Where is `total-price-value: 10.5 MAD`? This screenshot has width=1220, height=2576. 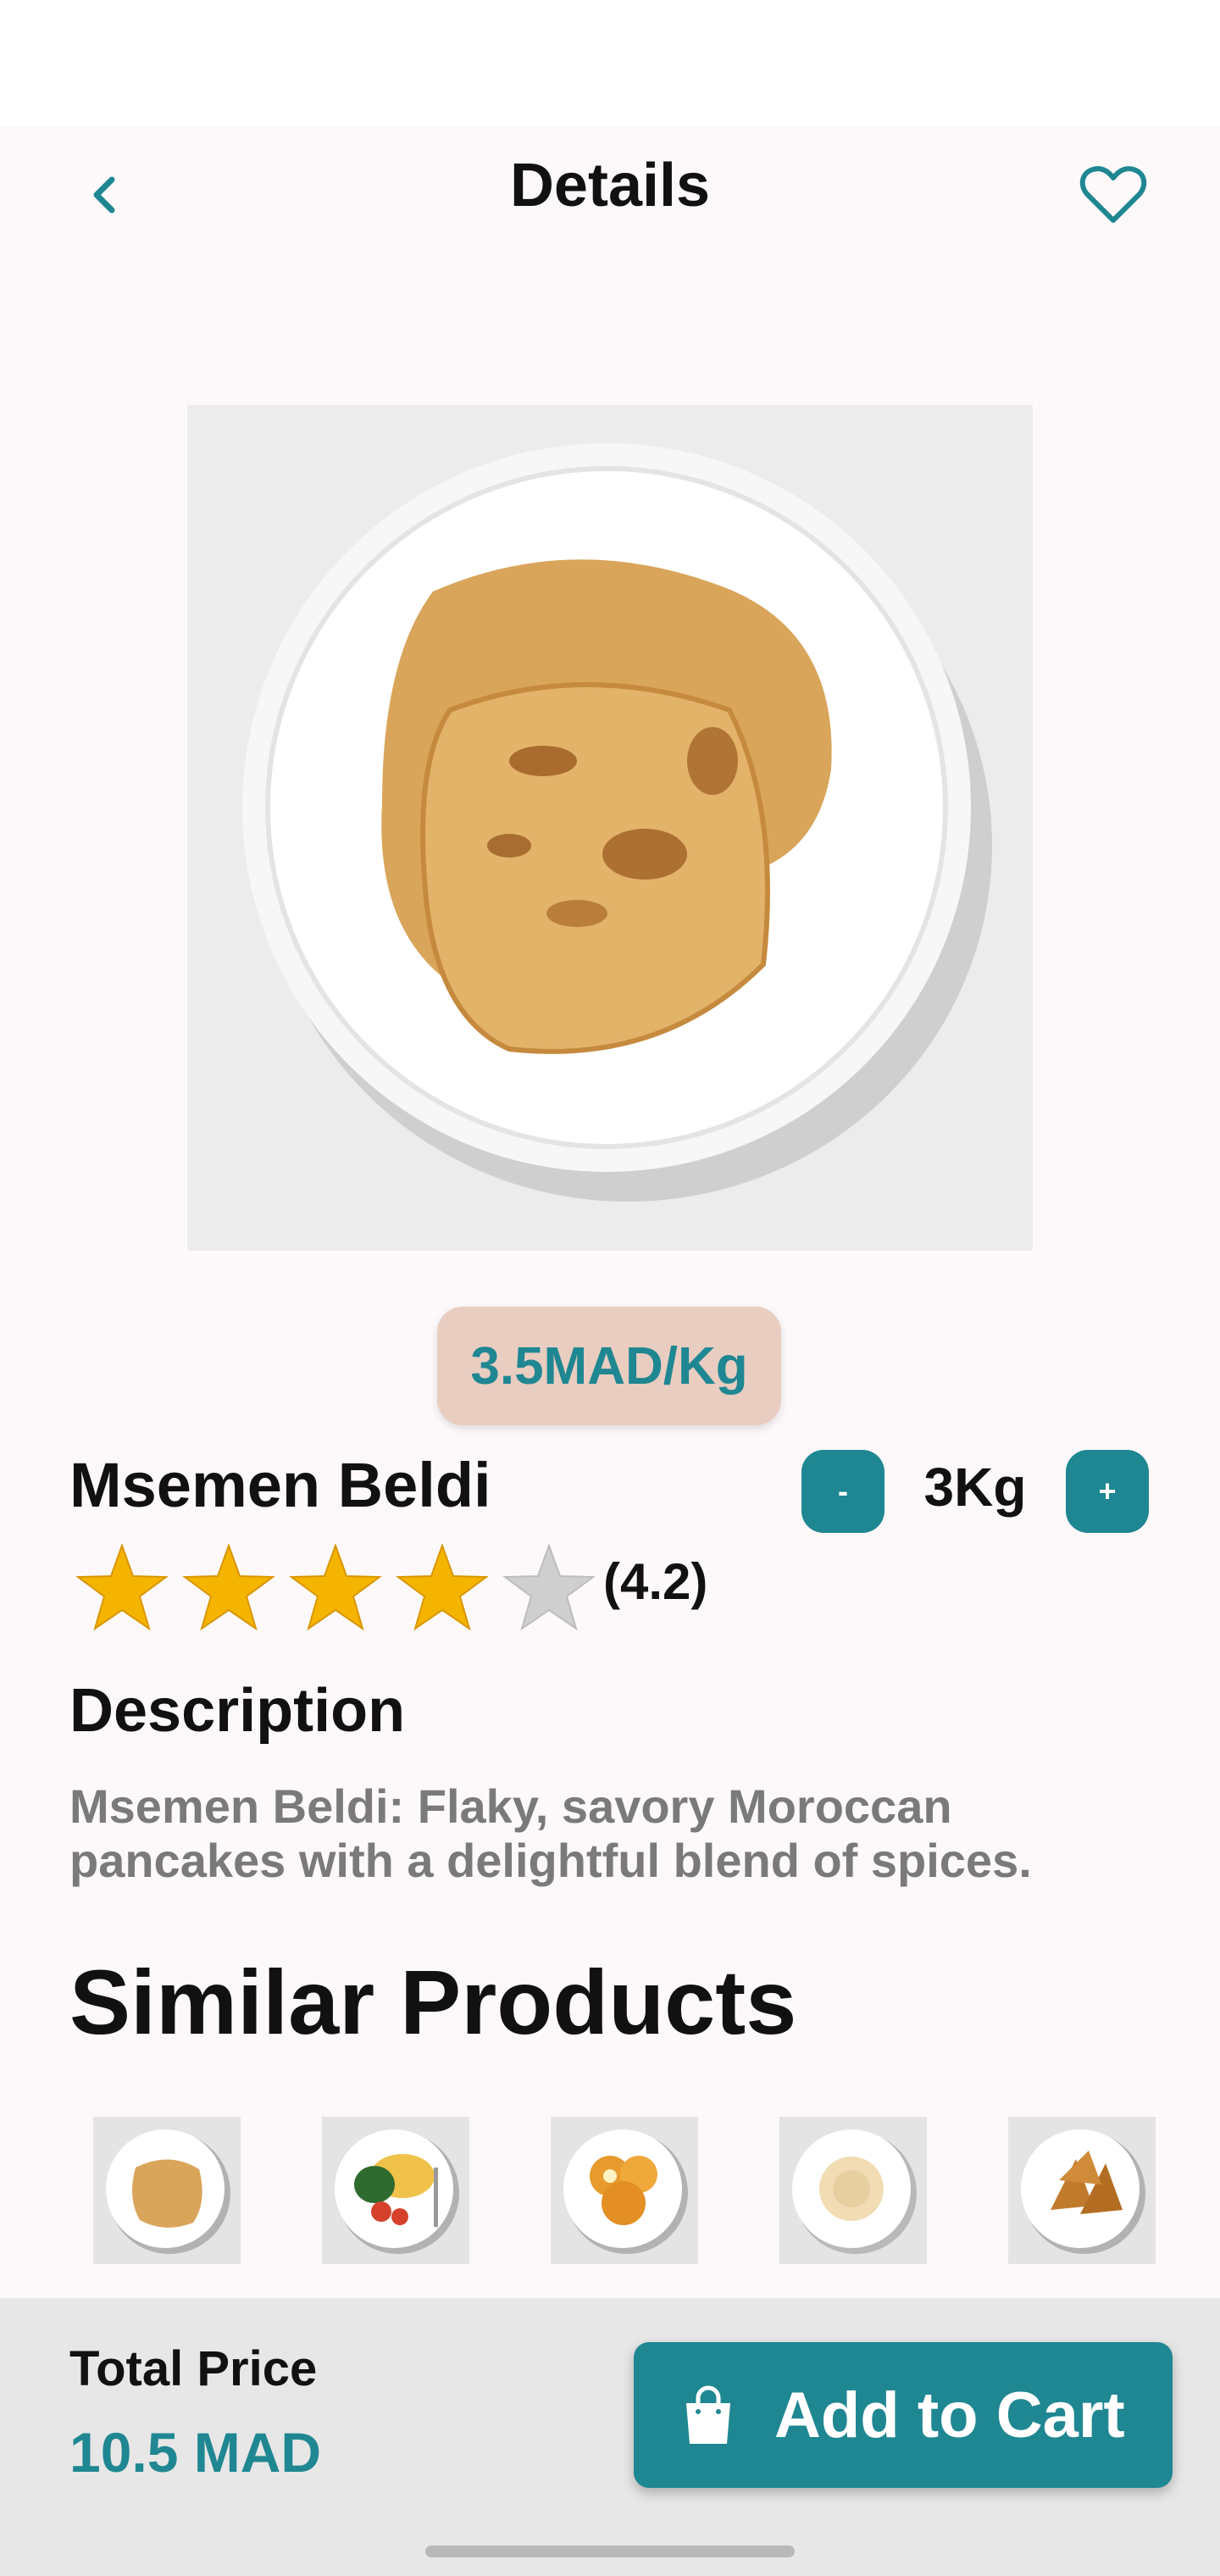 total-price-value: 10.5 MAD is located at coordinates (195, 2452).